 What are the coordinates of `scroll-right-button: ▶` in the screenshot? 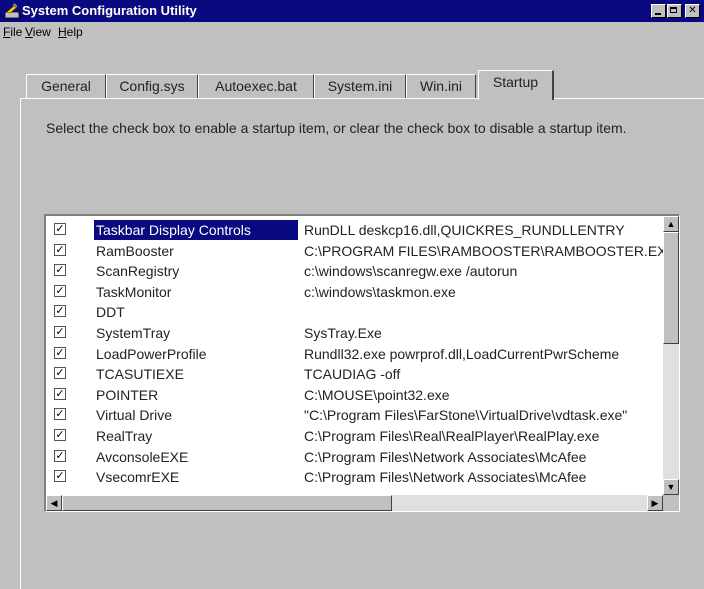 It's located at (655, 503).